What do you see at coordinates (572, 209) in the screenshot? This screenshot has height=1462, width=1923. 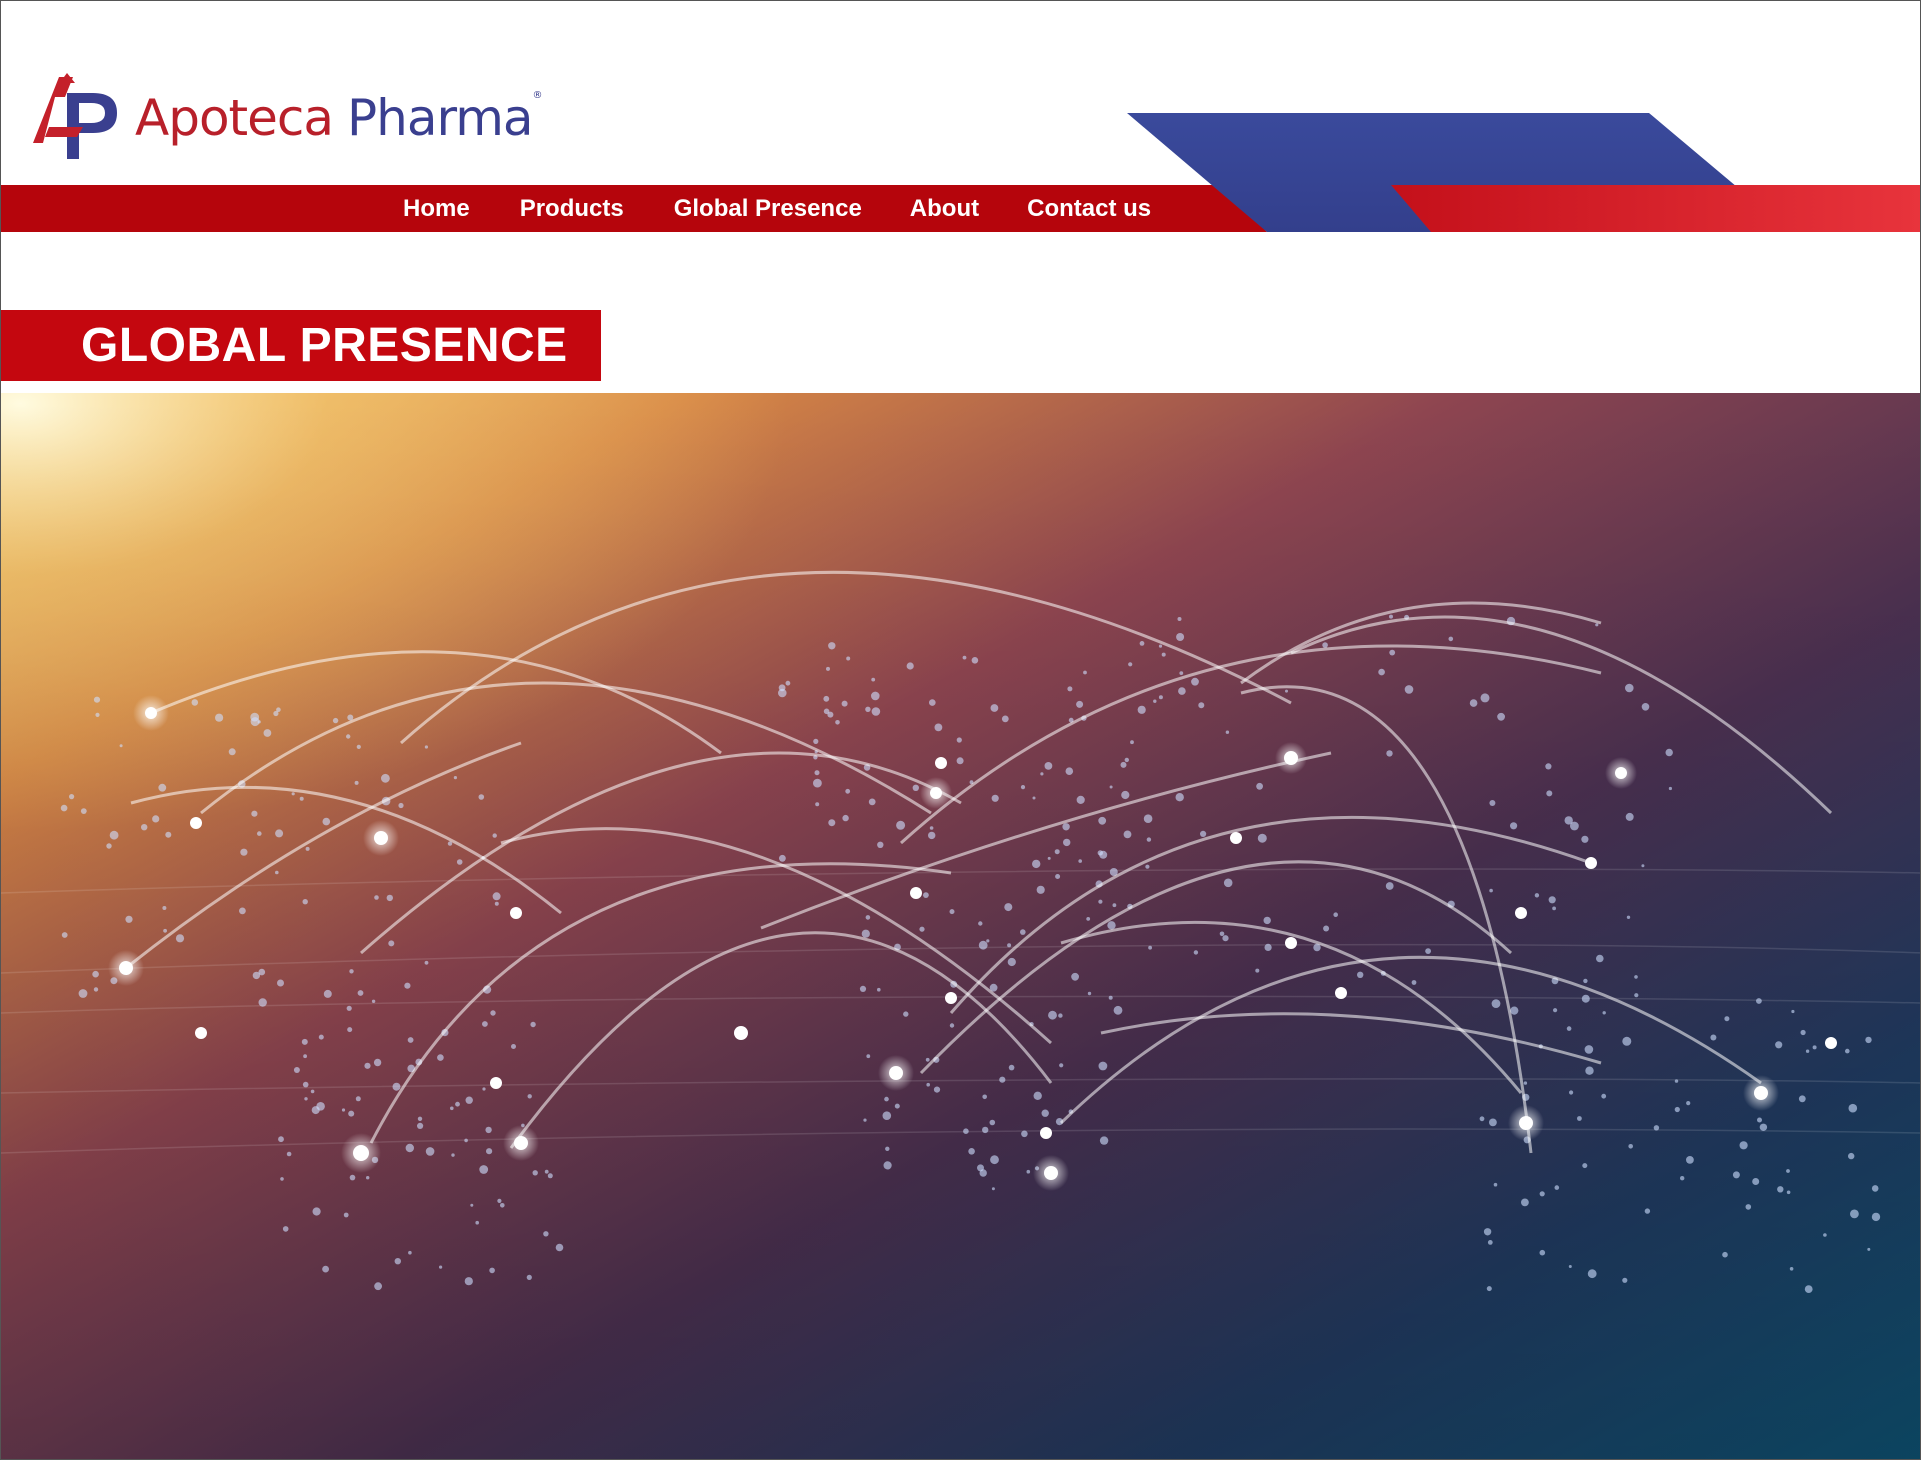 I see `nav-products: Products` at bounding box center [572, 209].